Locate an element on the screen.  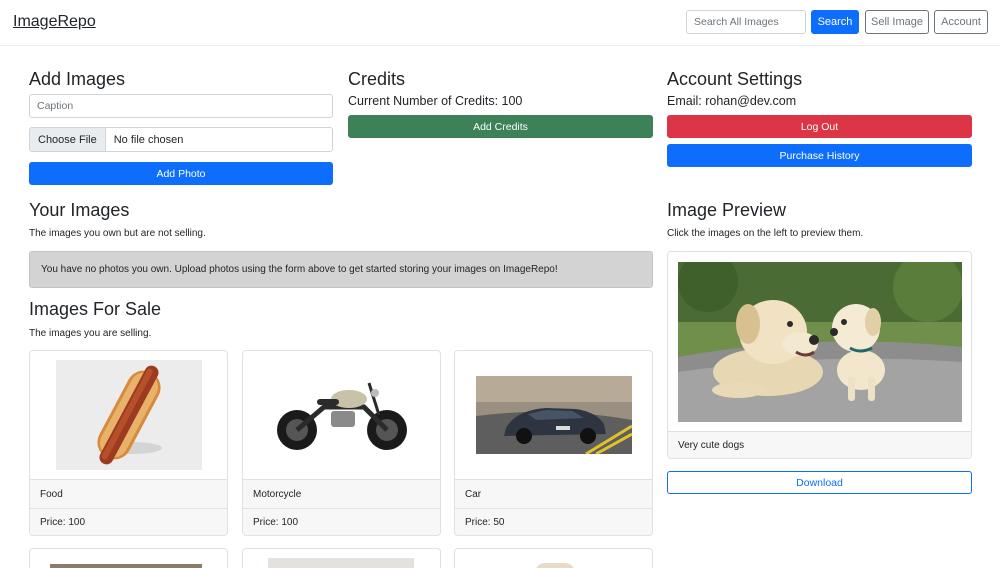
file-status-label: No file chosen is located at coordinates (148, 139).